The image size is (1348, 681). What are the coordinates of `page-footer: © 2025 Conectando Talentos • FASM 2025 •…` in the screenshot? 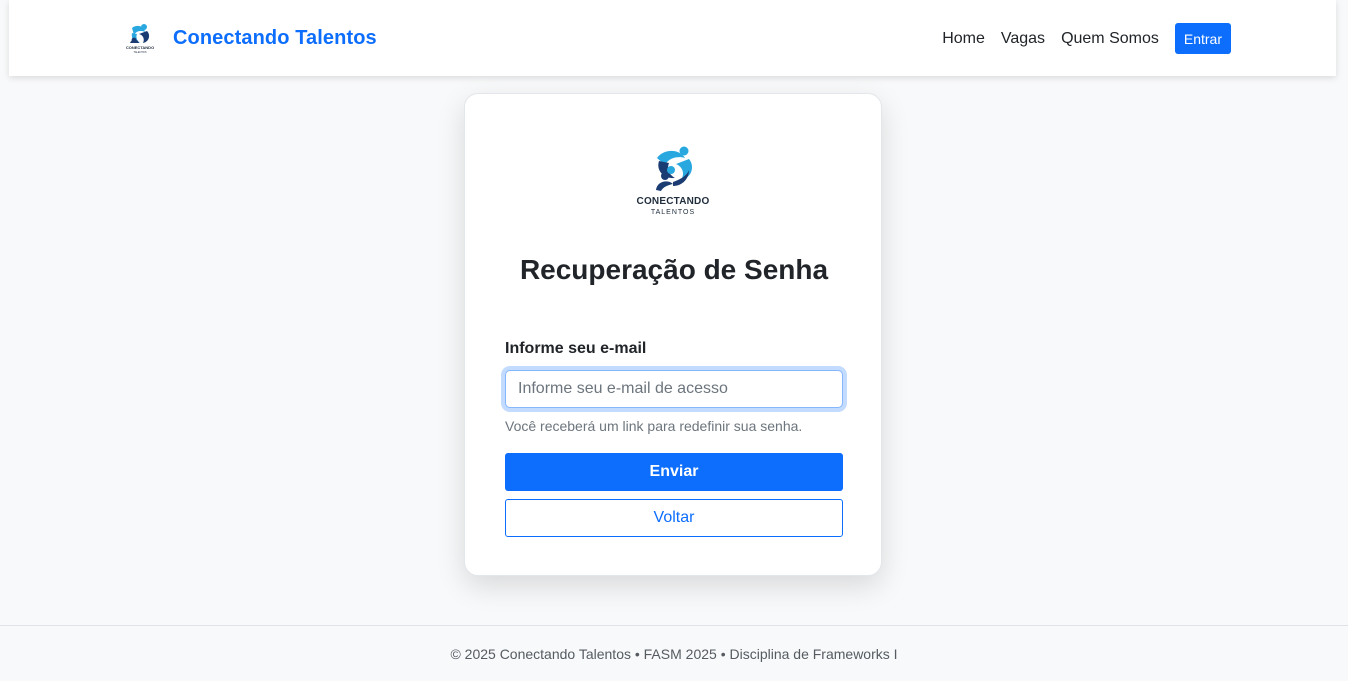 It's located at (674, 653).